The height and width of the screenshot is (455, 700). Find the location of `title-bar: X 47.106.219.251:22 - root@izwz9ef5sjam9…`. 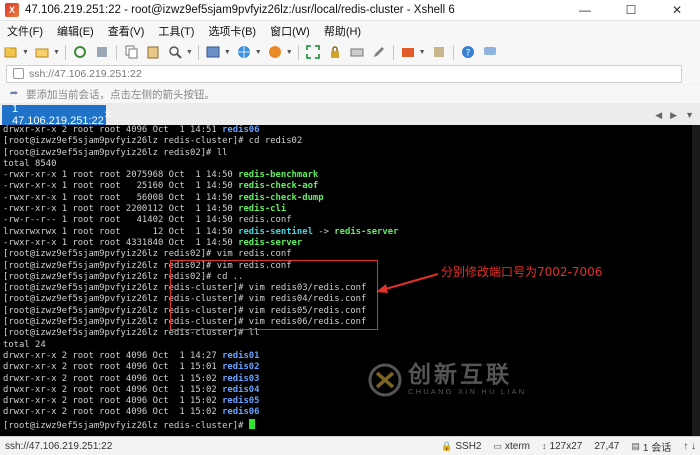

title-bar: X 47.106.219.251:22 - root@izwz9ef5sjam9… is located at coordinates (350, 10).